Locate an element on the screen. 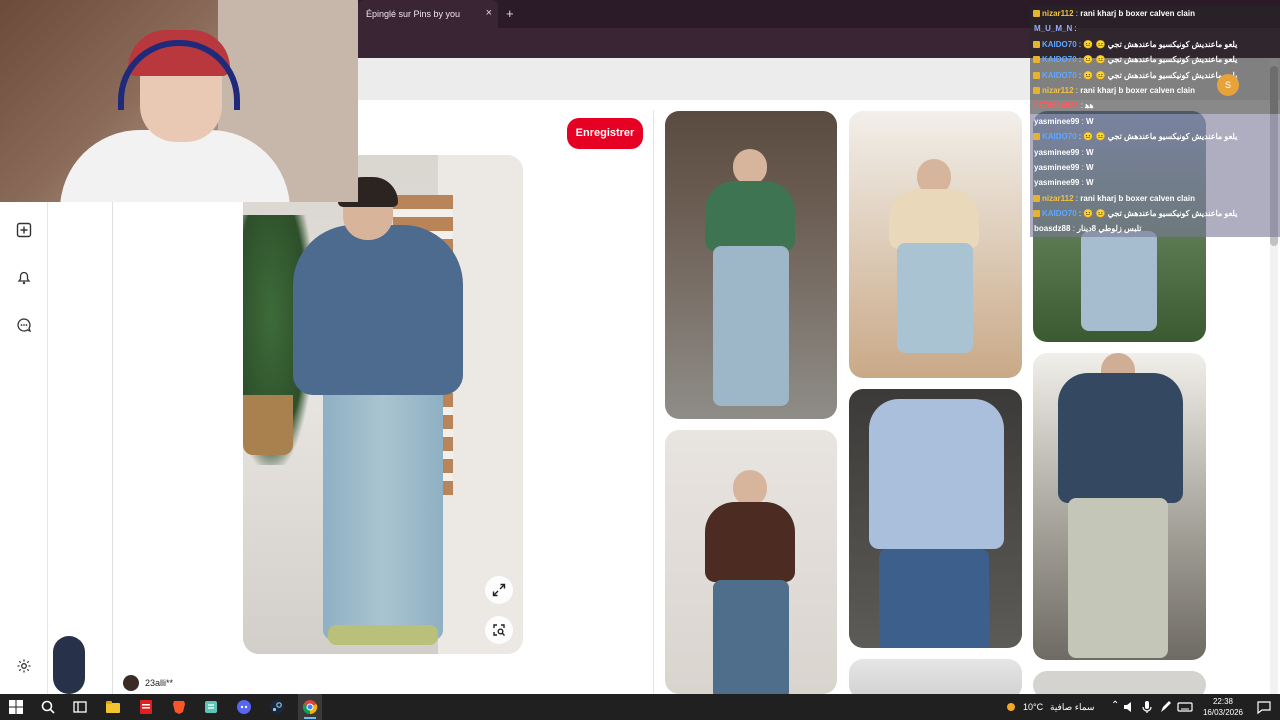 The height and width of the screenshot is (720, 1280). browser-tab: Épinglé sur Pins by you × is located at coordinates (428, 14).